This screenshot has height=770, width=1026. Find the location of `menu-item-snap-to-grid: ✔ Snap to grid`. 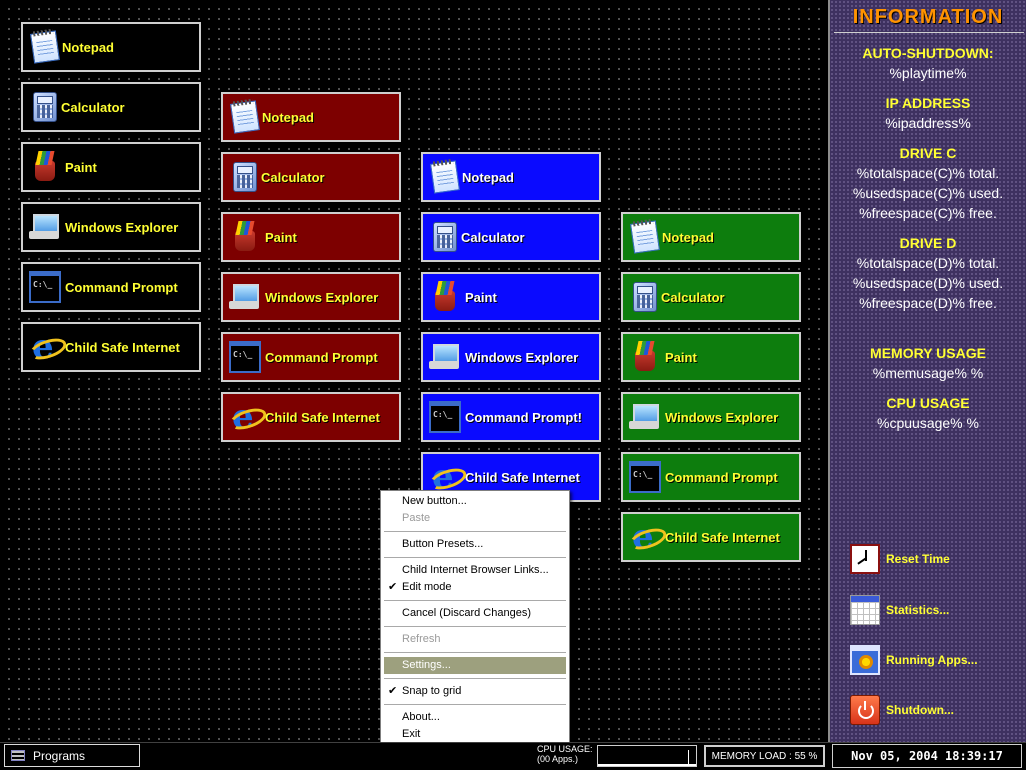

menu-item-snap-to-grid: ✔ Snap to grid is located at coordinates (475, 691).